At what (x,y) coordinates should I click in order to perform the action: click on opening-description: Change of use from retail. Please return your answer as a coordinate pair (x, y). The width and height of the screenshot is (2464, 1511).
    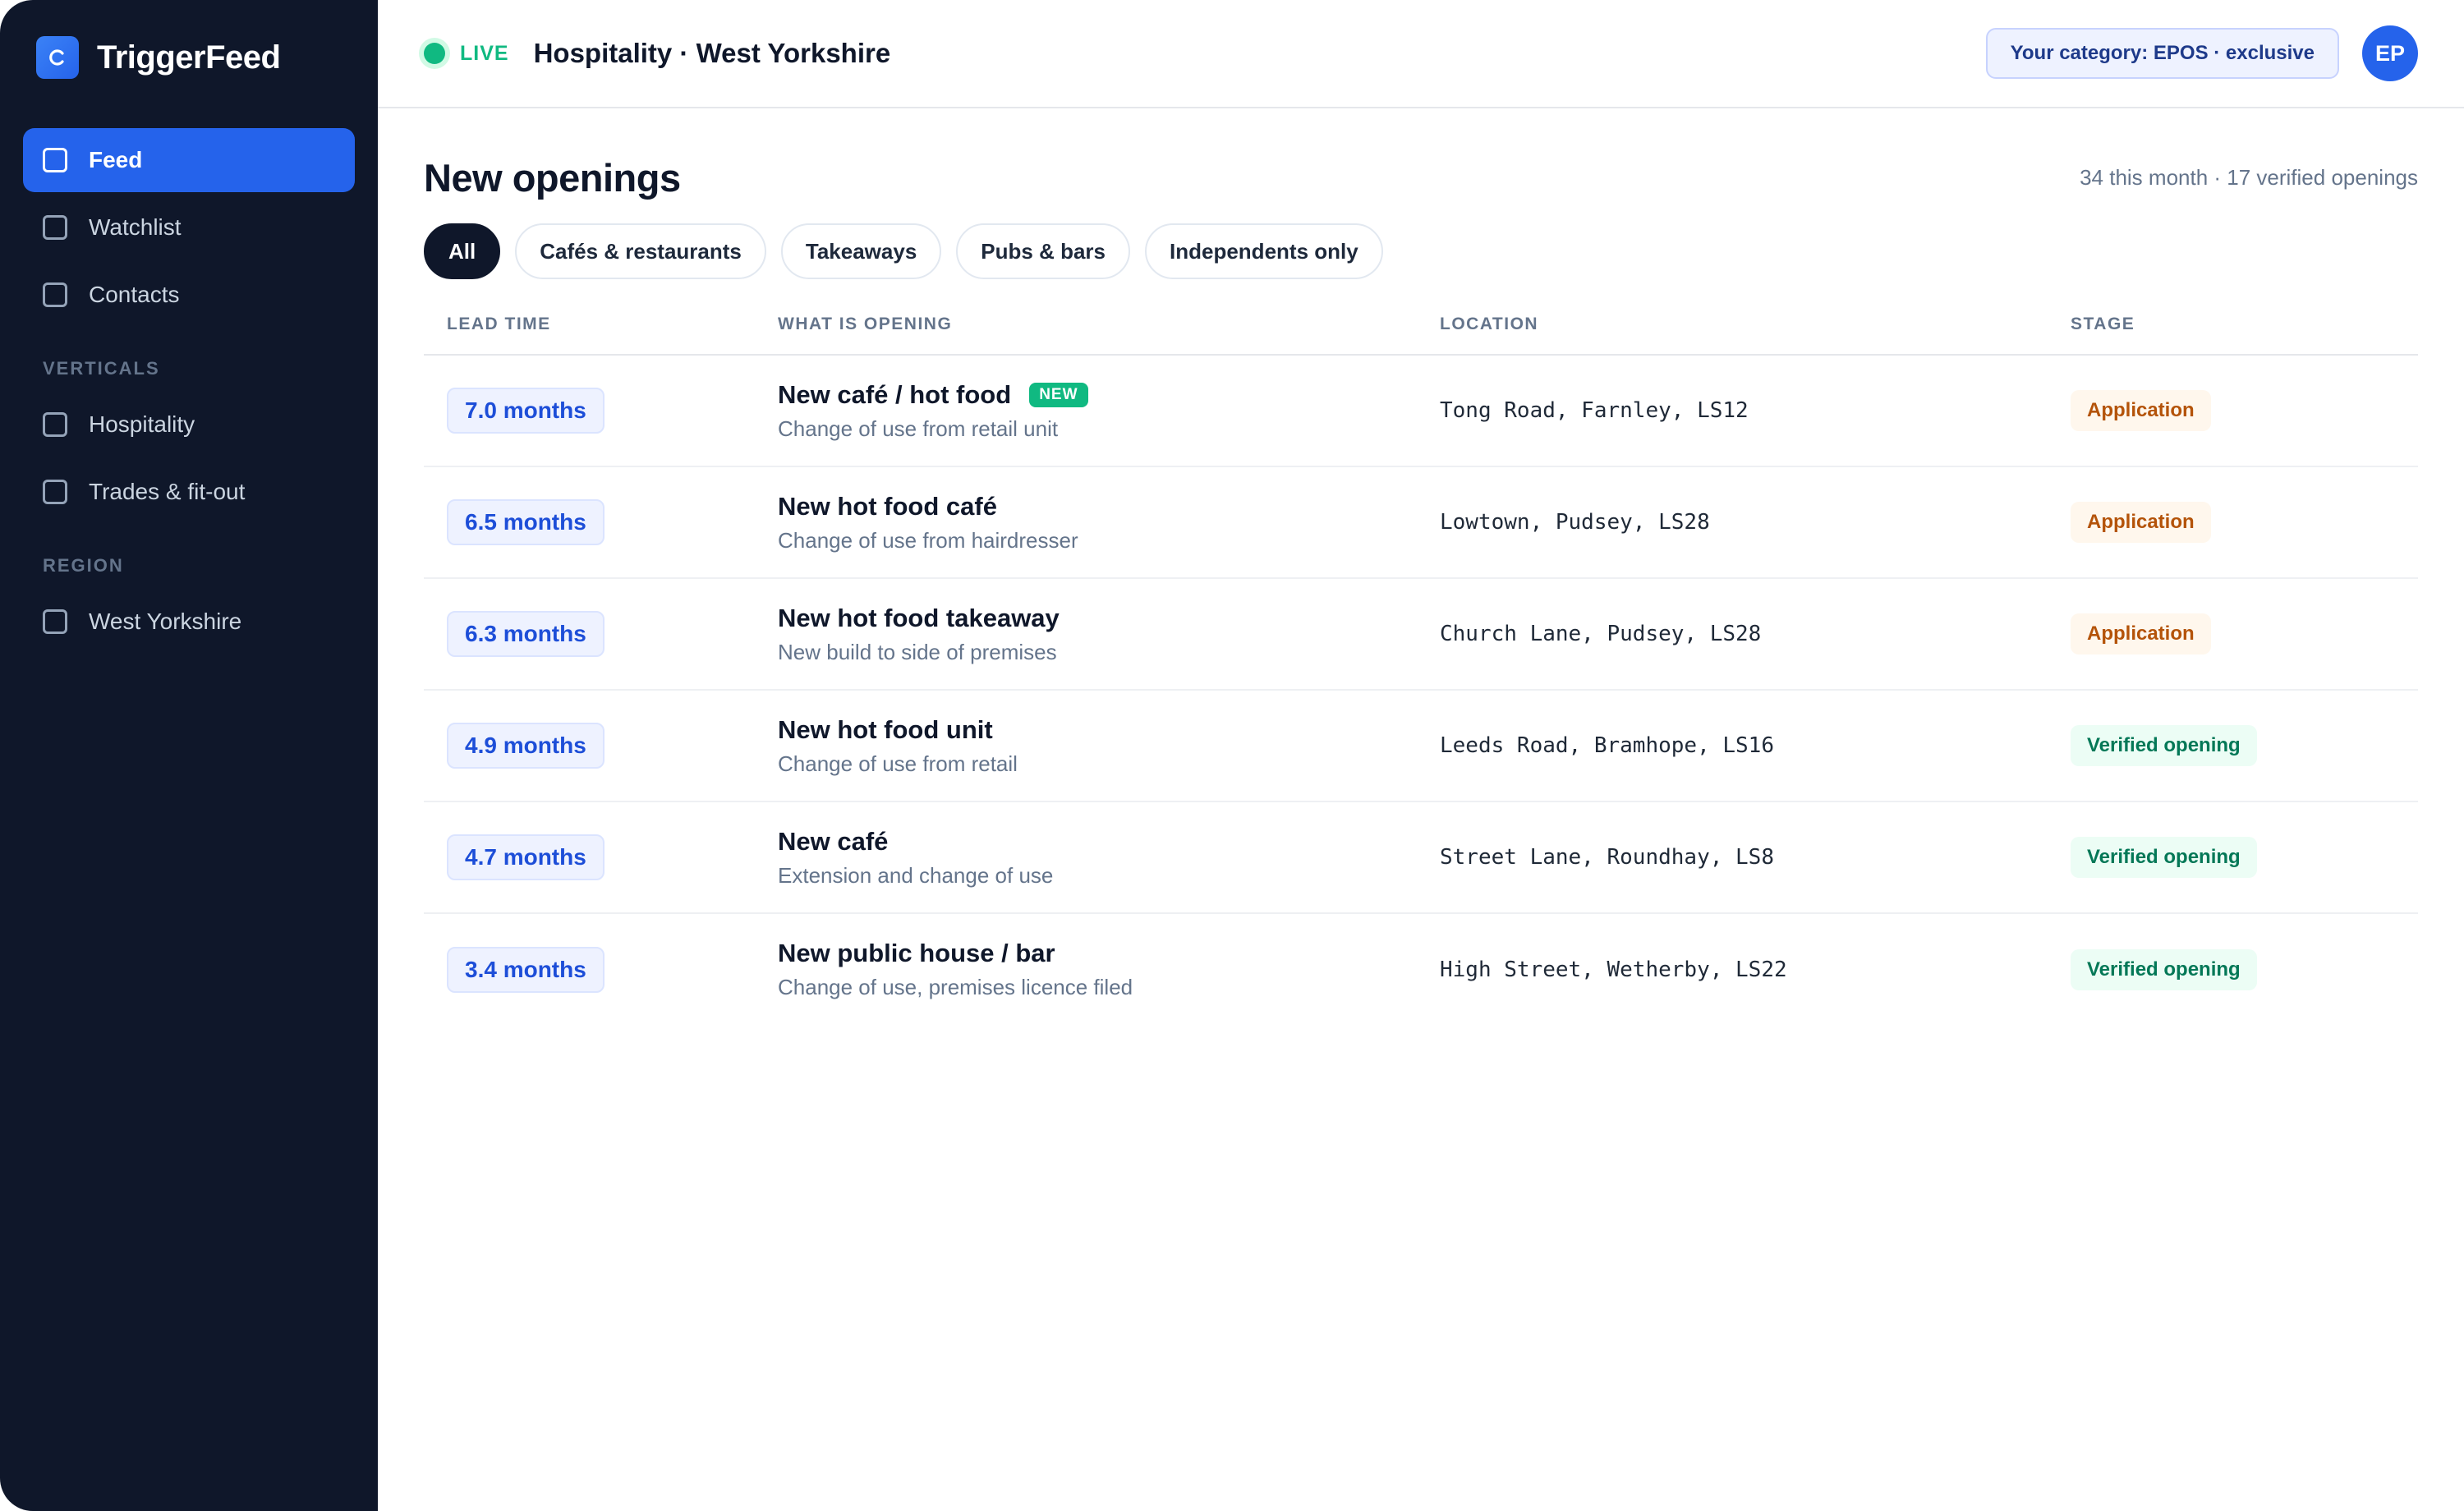
    Looking at the image, I should click on (898, 763).